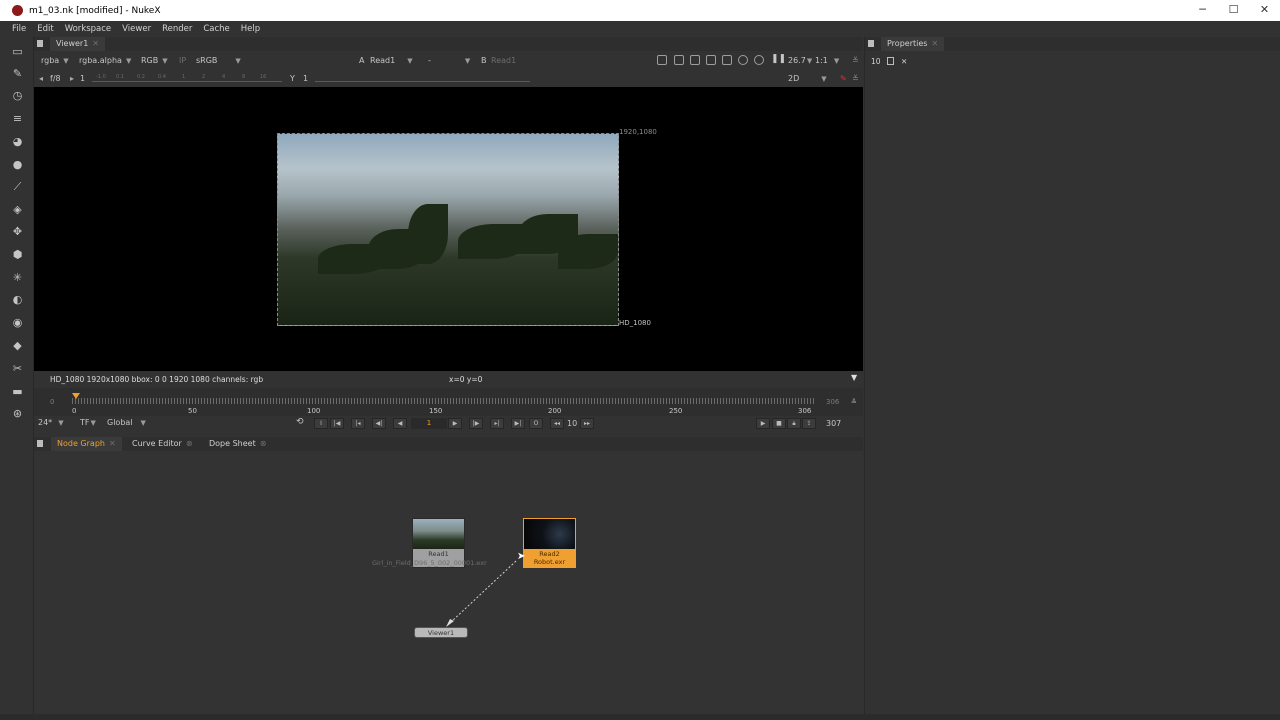  I want to click on tab-dope-sheet: Dope Sheet ⊗, so click(237, 444).